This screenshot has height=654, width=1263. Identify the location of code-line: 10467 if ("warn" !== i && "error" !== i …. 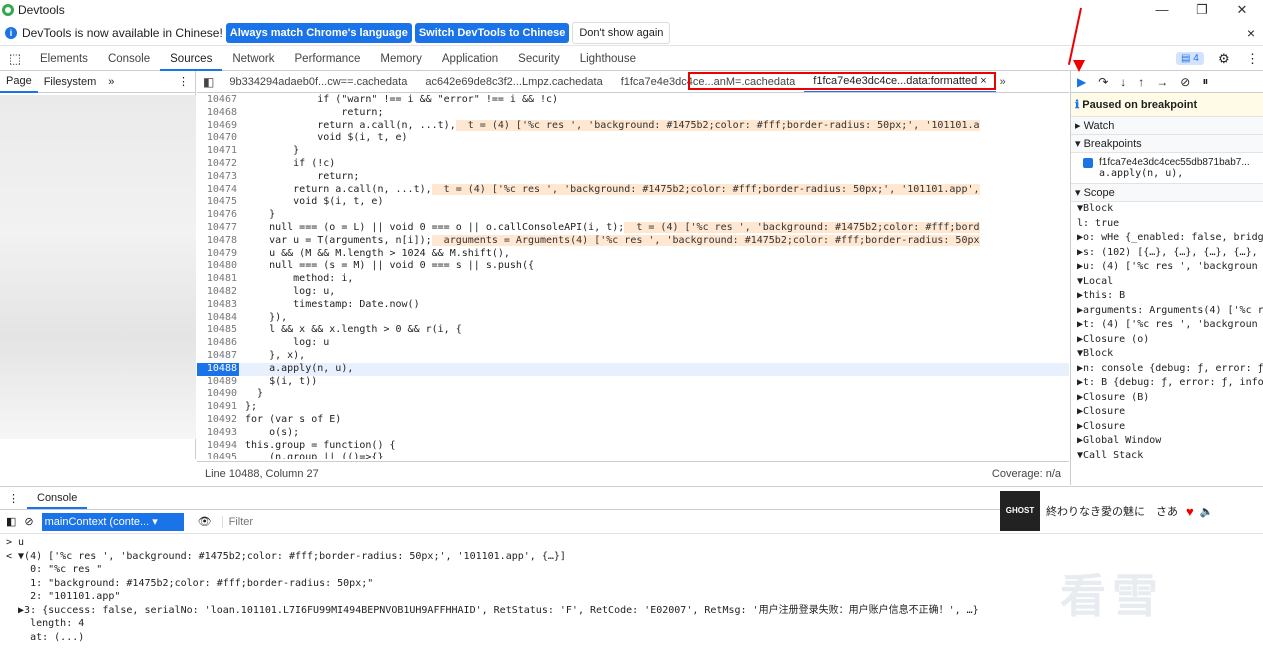
(633, 100).